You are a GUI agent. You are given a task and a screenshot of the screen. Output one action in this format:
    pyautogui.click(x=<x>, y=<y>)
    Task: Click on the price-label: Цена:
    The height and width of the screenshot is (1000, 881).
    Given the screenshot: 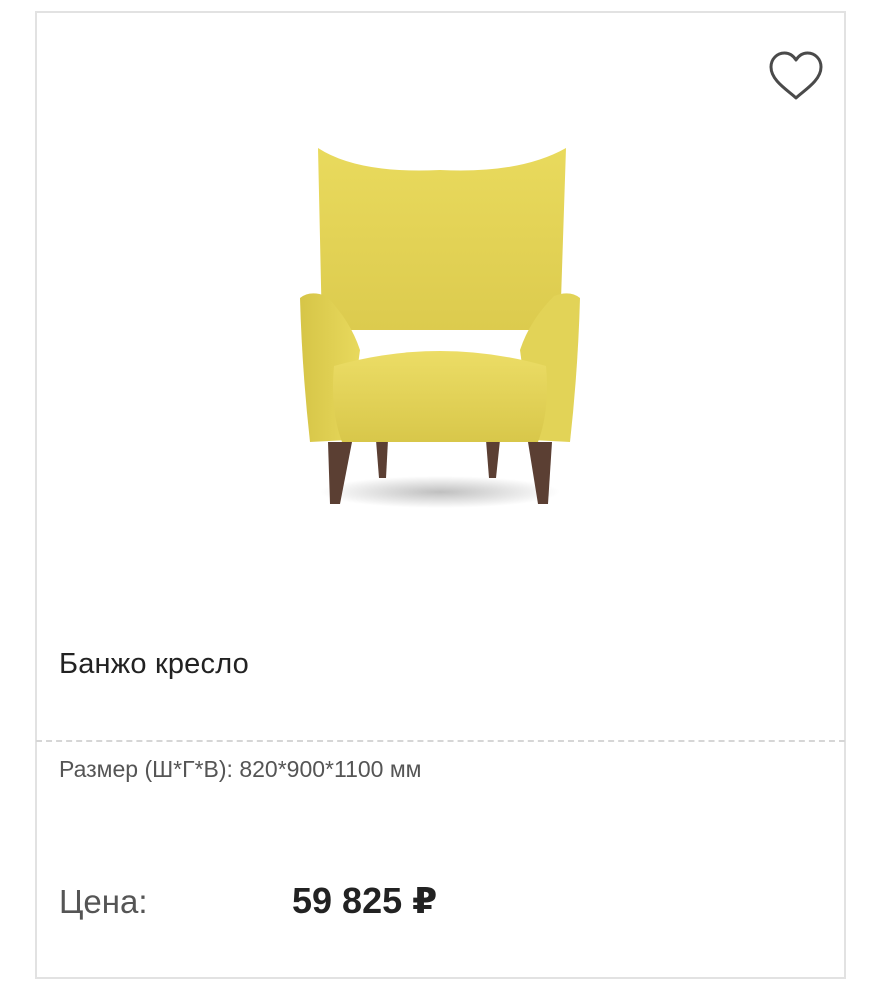 What is the action you would take?
    pyautogui.click(x=103, y=901)
    